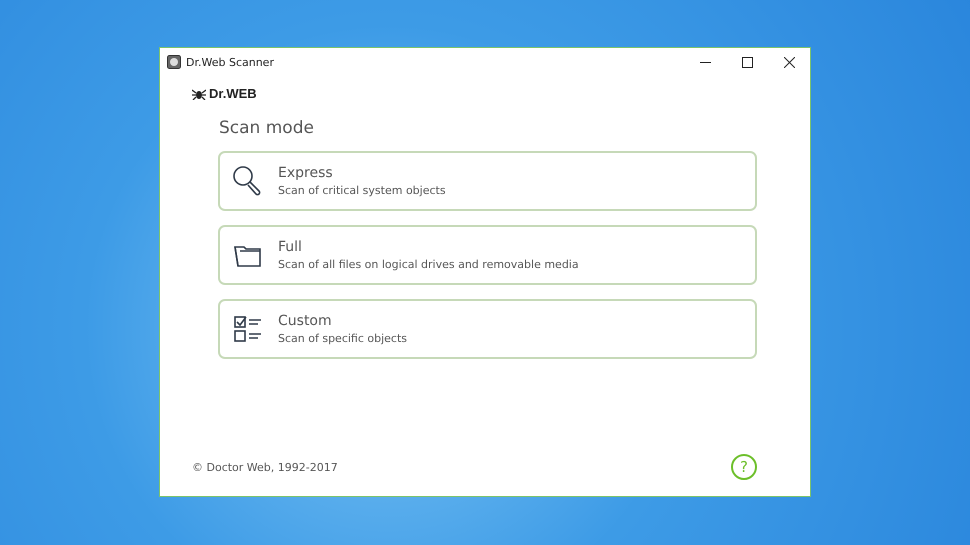  I want to click on copyright-text: © Doctor Web, 1992-2017, so click(265, 467).